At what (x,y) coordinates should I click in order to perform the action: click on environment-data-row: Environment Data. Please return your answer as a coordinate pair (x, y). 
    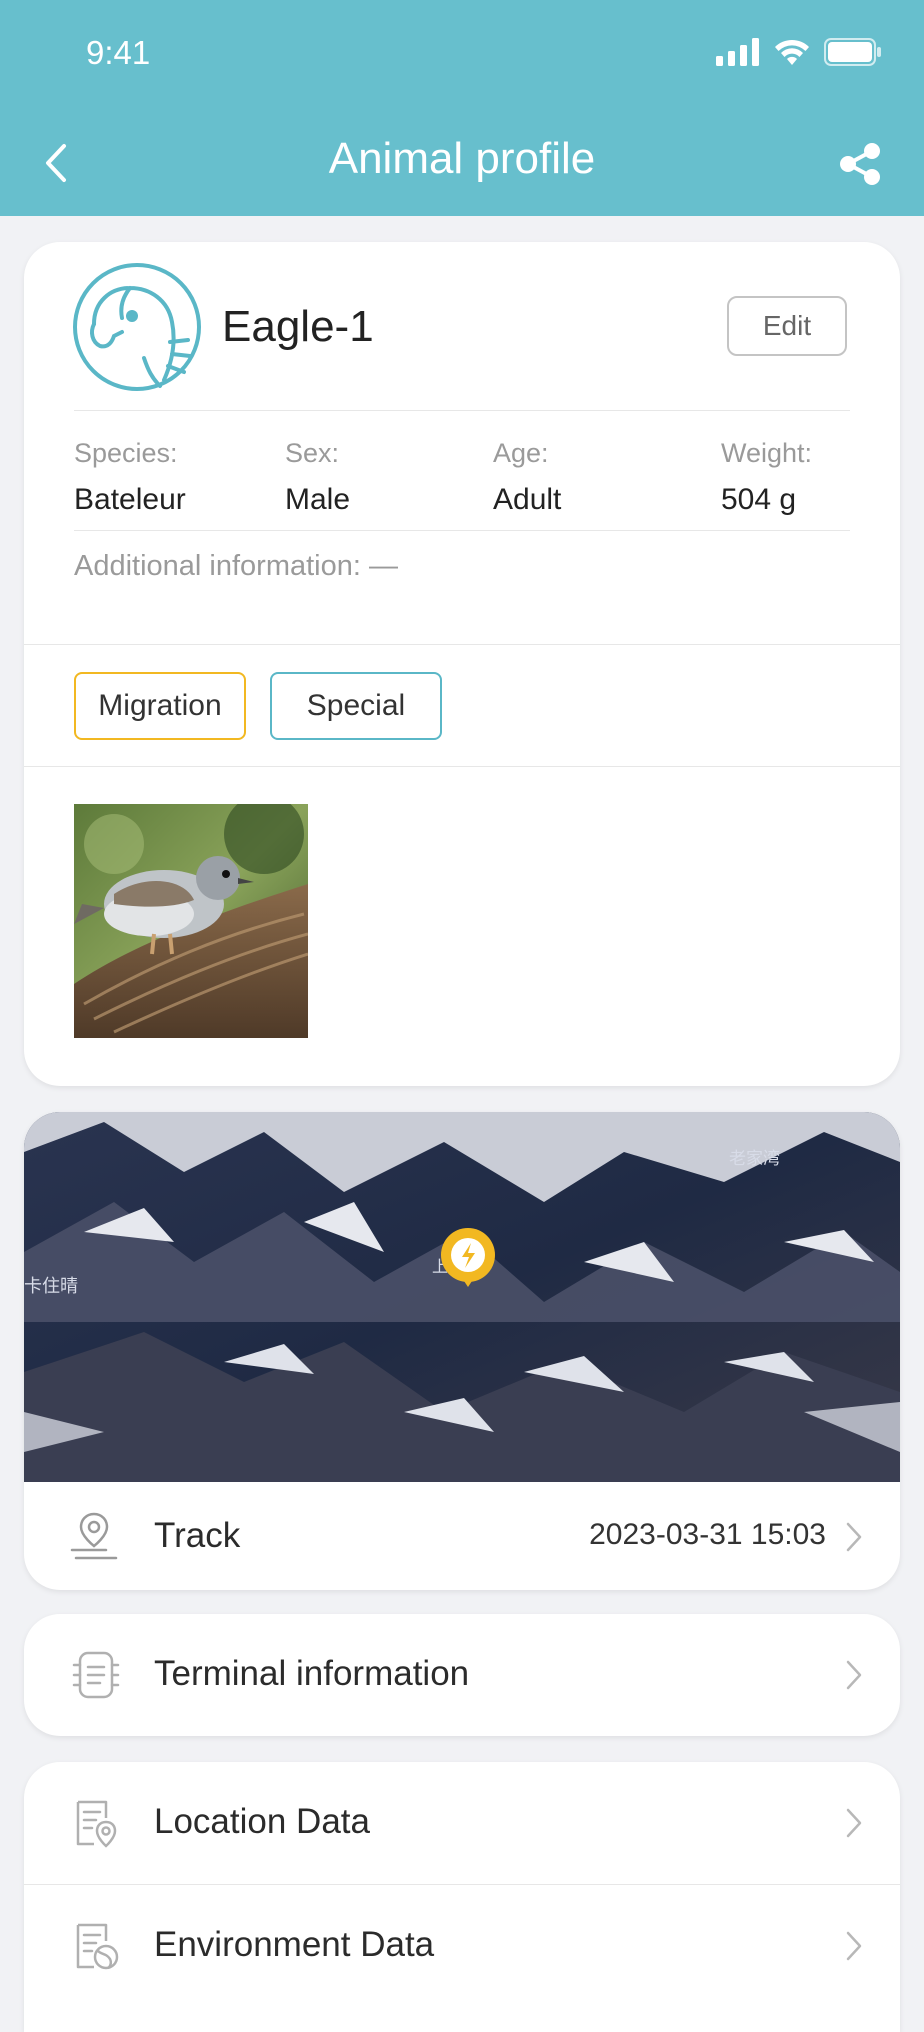
    Looking at the image, I should click on (462, 1947).